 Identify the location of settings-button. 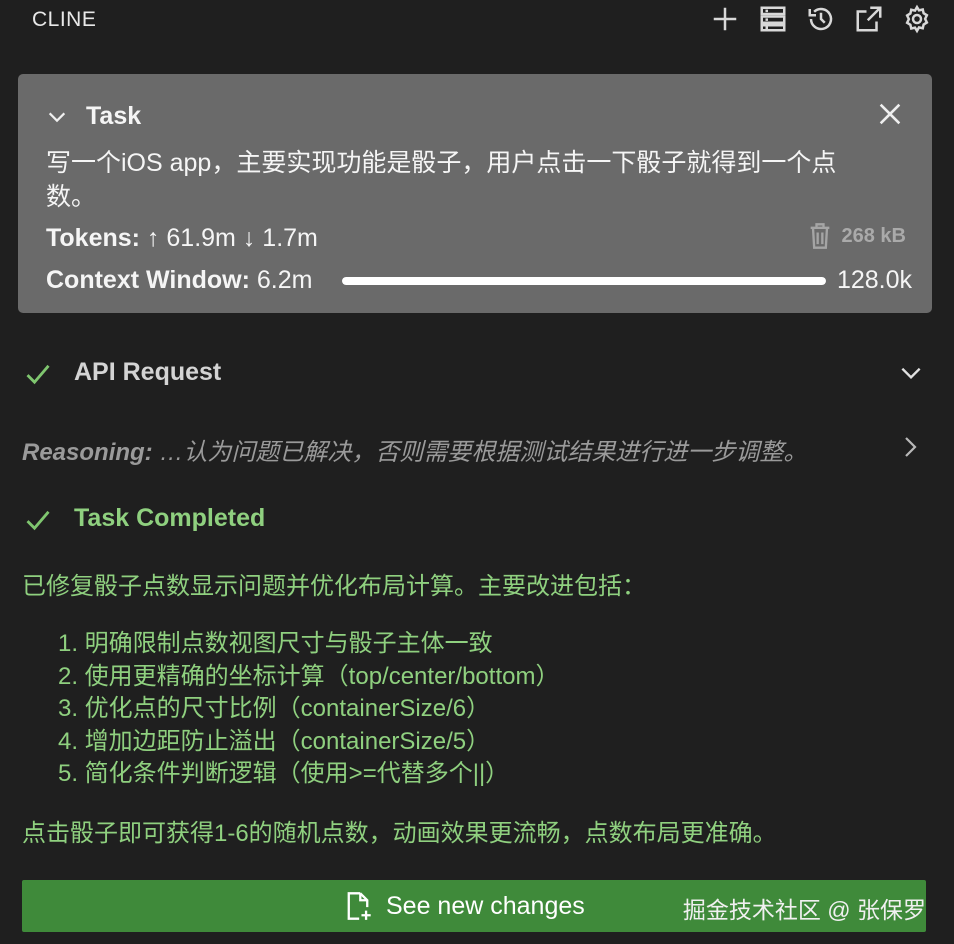
(917, 19).